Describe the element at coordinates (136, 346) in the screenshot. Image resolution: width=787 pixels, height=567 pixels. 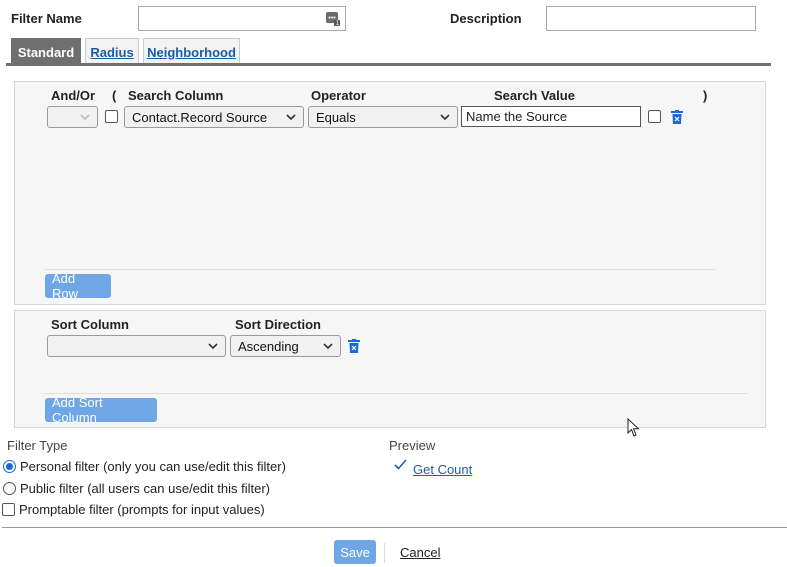
I see `sort-column-select` at that location.